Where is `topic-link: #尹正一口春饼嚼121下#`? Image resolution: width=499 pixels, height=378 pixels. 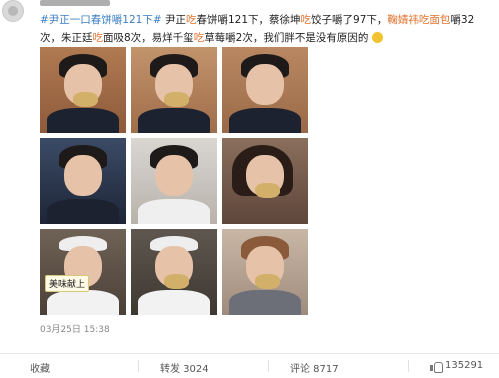 topic-link: #尹正一口春饼嚼121下# is located at coordinates (101, 20).